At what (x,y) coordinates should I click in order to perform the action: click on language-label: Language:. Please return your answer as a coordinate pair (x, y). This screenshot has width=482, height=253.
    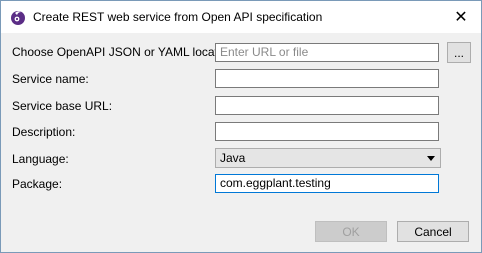
    Looking at the image, I should click on (40, 159).